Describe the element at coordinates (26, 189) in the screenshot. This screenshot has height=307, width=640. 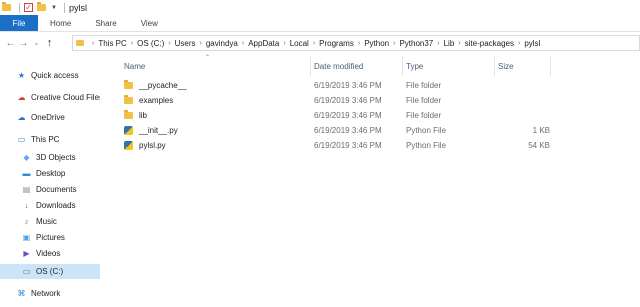
I see `documents-icon: ▤` at that location.